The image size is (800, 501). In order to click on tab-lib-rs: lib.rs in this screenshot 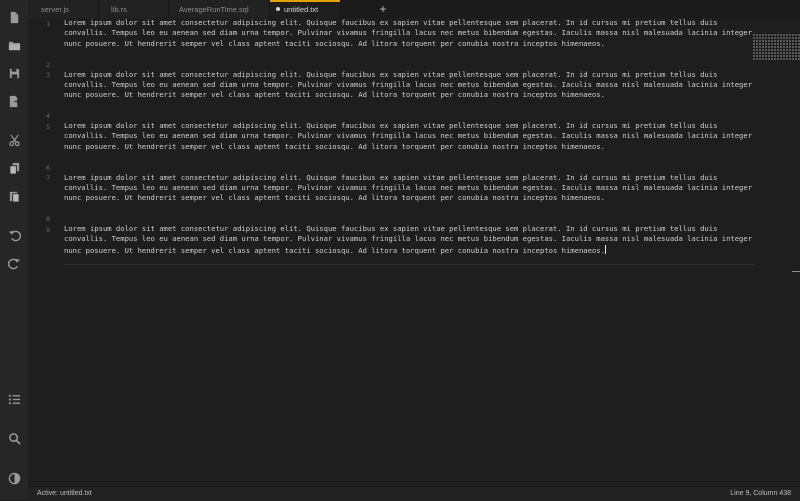, I will do `click(134, 9)`.